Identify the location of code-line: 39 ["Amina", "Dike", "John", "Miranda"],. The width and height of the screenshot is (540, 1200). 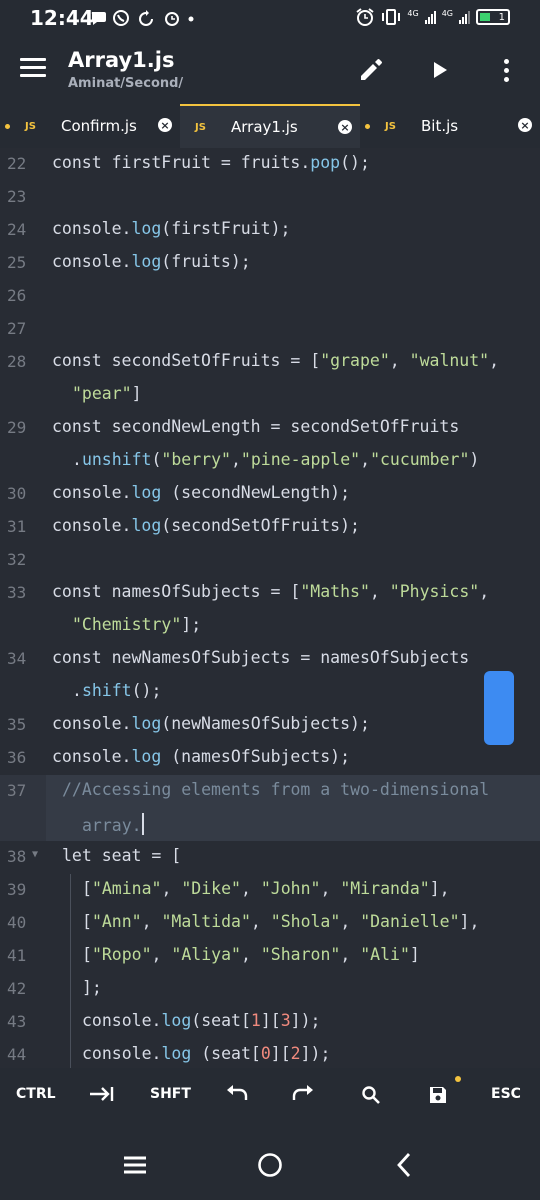
(270, 890).